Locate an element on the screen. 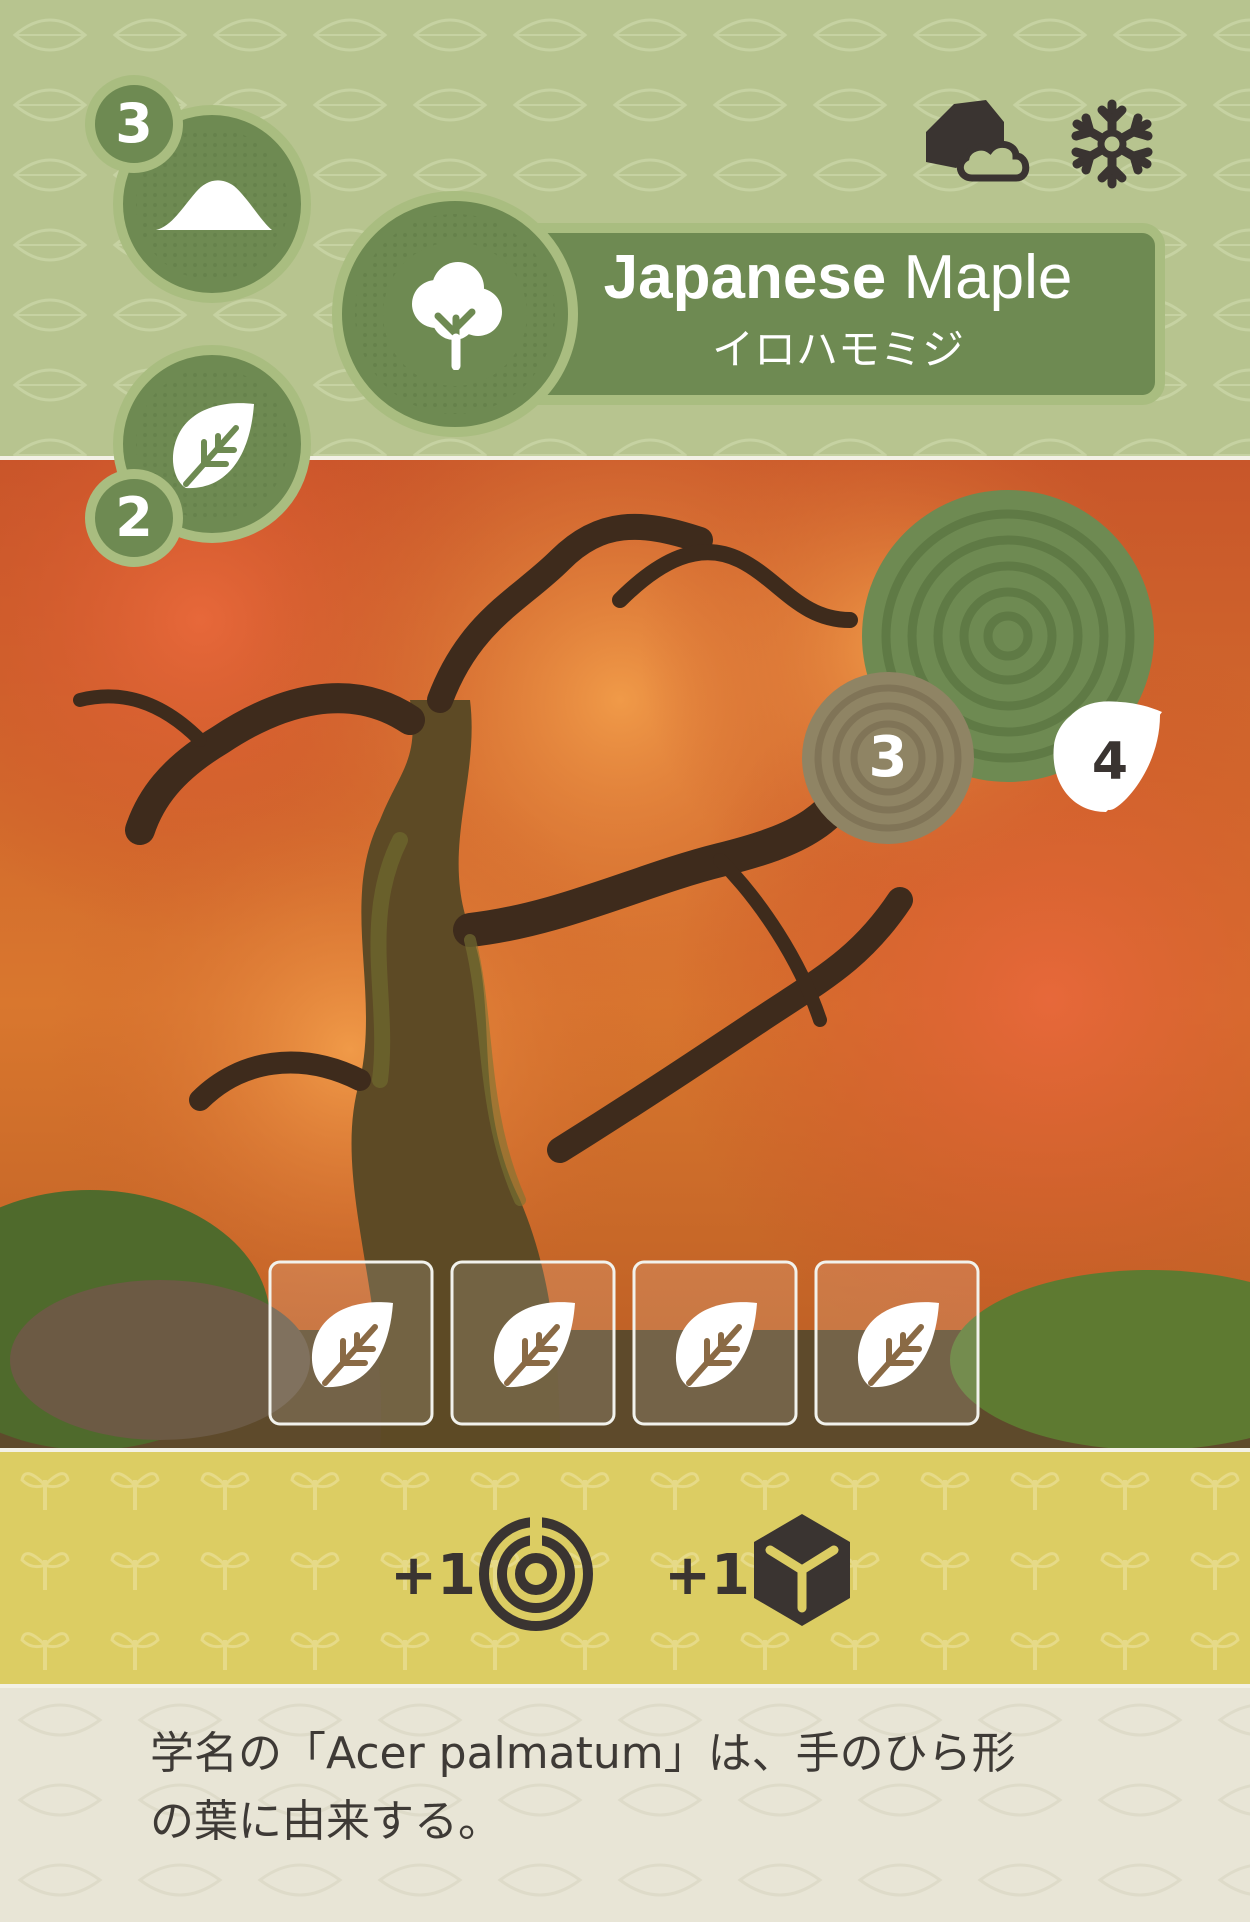  card-title-japanese: イロハモミジ is located at coordinates (837, 349).